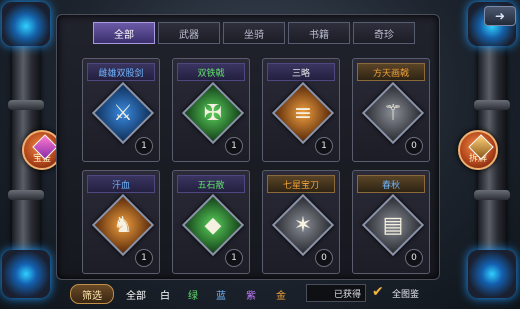 The height and width of the screenshot is (309, 520). Describe the element at coordinates (165, 294) in the screenshot. I see `filter-option-white: 白` at that location.